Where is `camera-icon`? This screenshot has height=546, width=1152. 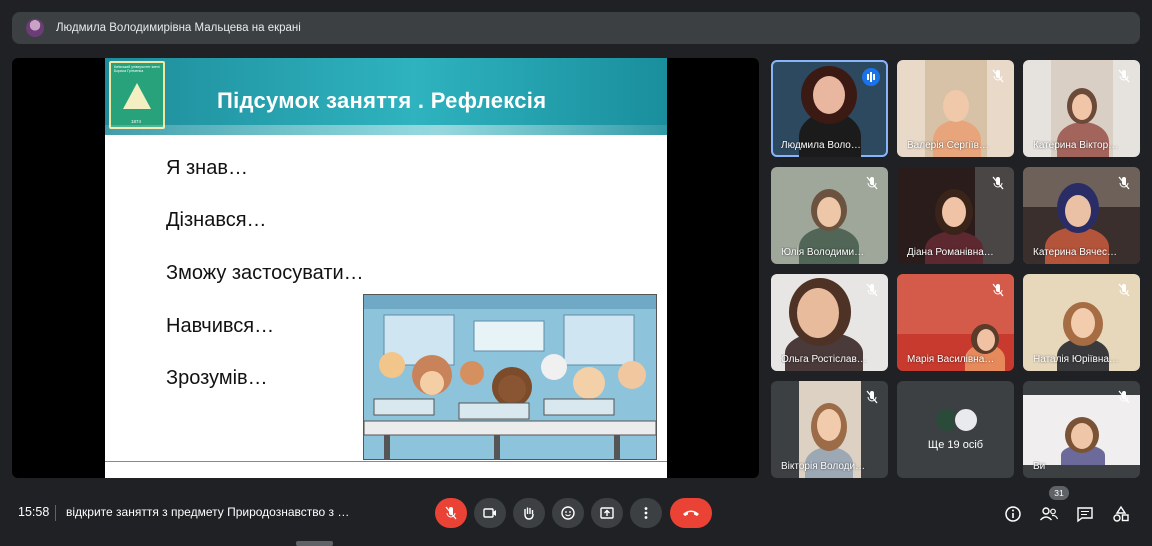
camera-icon is located at coordinates (489, 513).